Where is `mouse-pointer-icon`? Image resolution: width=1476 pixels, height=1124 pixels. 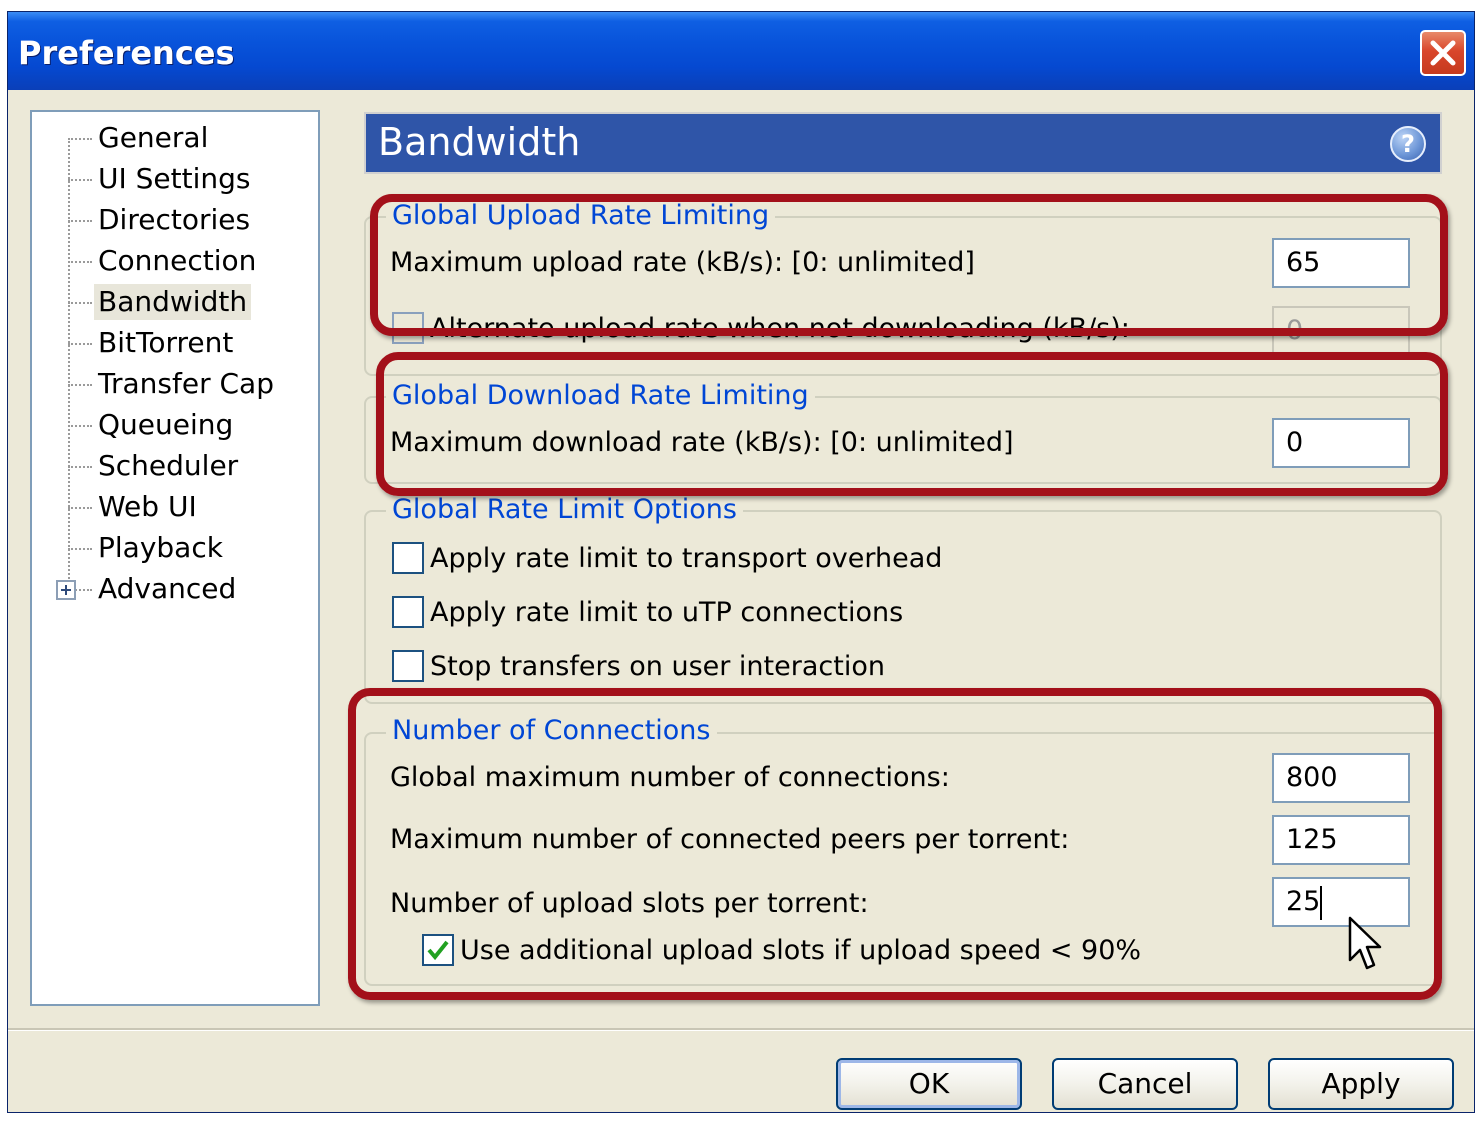 mouse-pointer-icon is located at coordinates (1365, 943).